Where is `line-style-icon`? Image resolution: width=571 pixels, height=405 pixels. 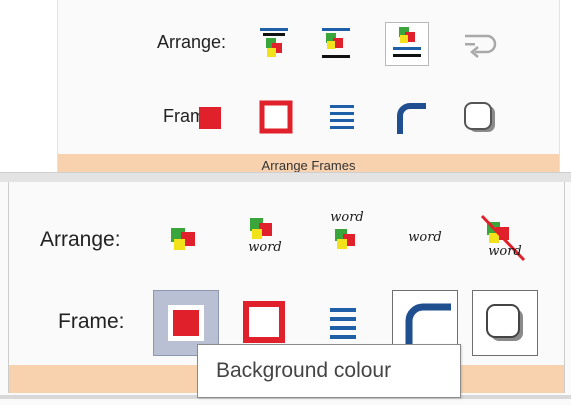
line-style-icon is located at coordinates (342, 117).